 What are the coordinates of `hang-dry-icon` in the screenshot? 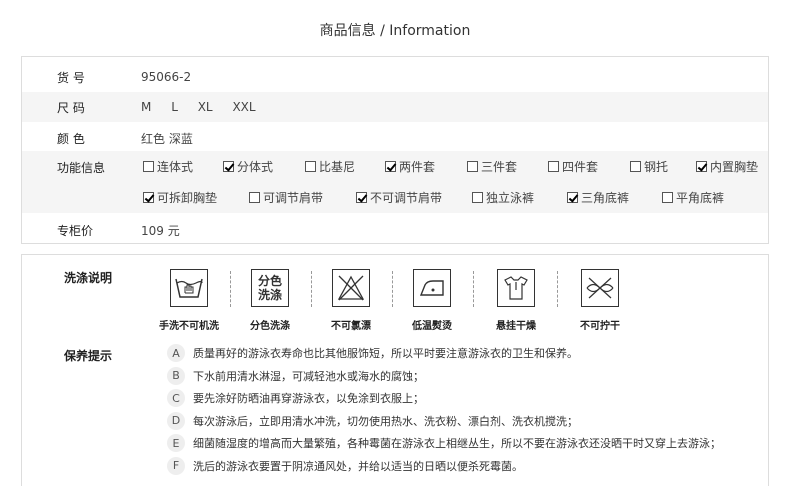 It's located at (516, 288).